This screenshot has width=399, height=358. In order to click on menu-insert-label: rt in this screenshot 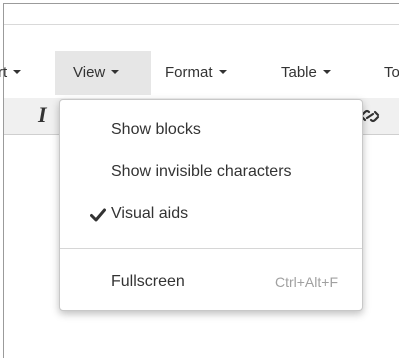, I will do `click(4, 72)`.